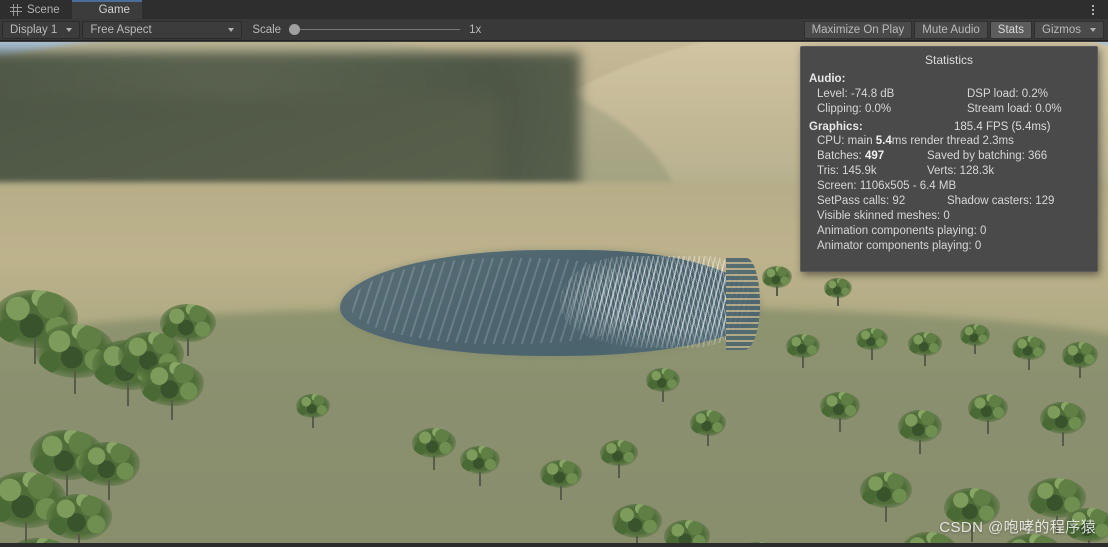 This screenshot has width=1108, height=547. Describe the element at coordinates (1017, 527) in the screenshot. I see `watermark: CSDN @咆哮的程序猿` at that location.